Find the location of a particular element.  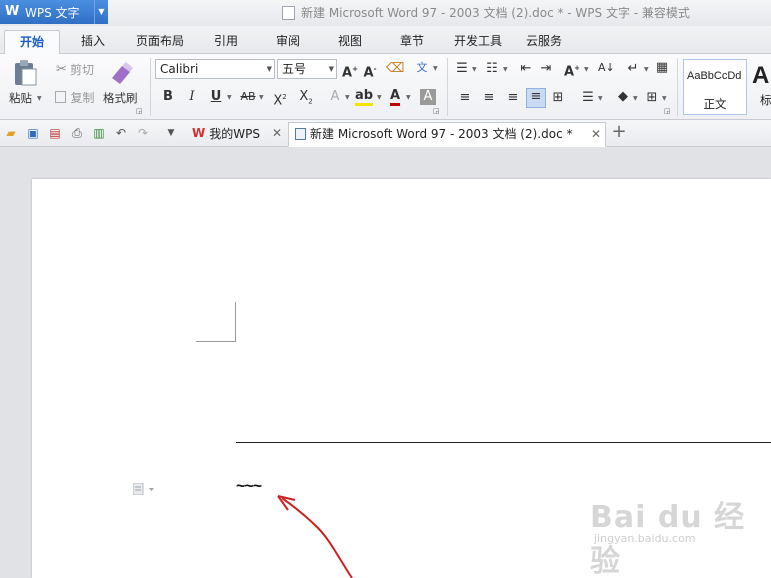

paragraph-mark-icon: ↵ is located at coordinates (633, 69).